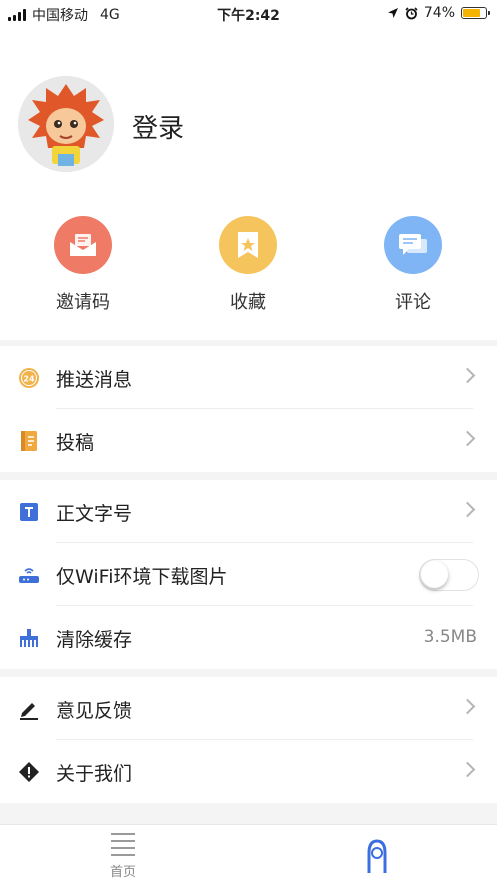  What do you see at coordinates (450, 637) in the screenshot?
I see `cache-size-value: 3.5MB` at bounding box center [450, 637].